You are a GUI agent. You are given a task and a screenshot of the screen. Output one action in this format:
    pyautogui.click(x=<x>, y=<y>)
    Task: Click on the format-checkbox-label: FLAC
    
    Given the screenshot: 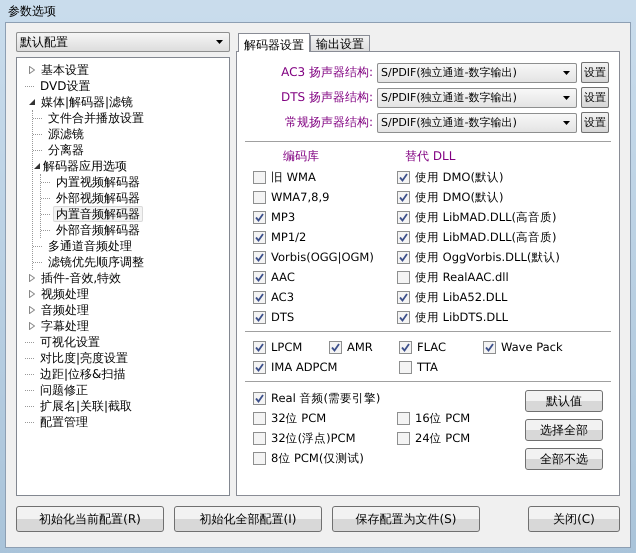 What is the action you would take?
    pyautogui.click(x=431, y=347)
    